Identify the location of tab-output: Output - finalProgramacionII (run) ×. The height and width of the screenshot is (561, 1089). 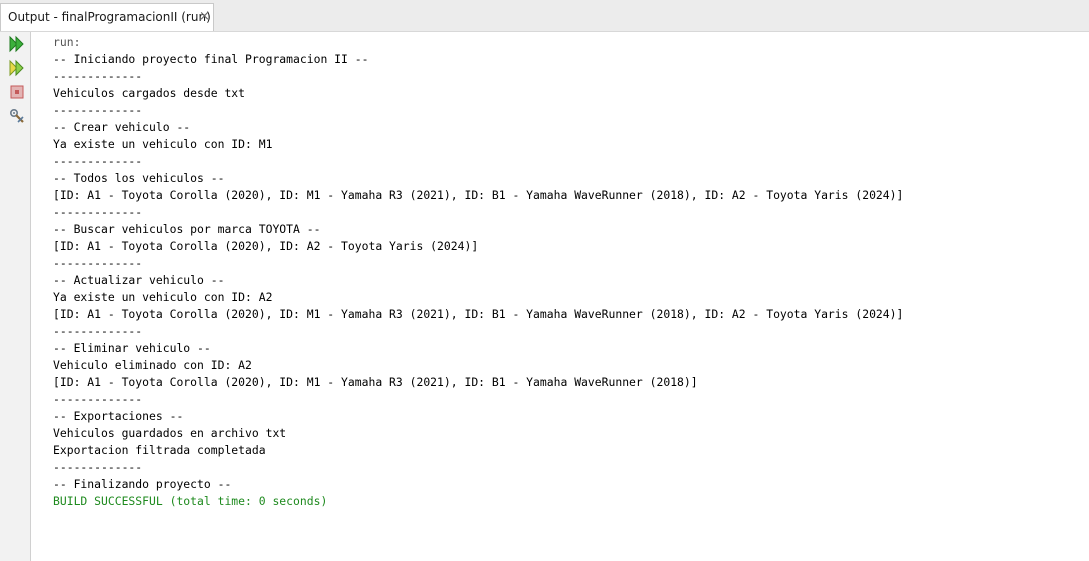
(107, 17).